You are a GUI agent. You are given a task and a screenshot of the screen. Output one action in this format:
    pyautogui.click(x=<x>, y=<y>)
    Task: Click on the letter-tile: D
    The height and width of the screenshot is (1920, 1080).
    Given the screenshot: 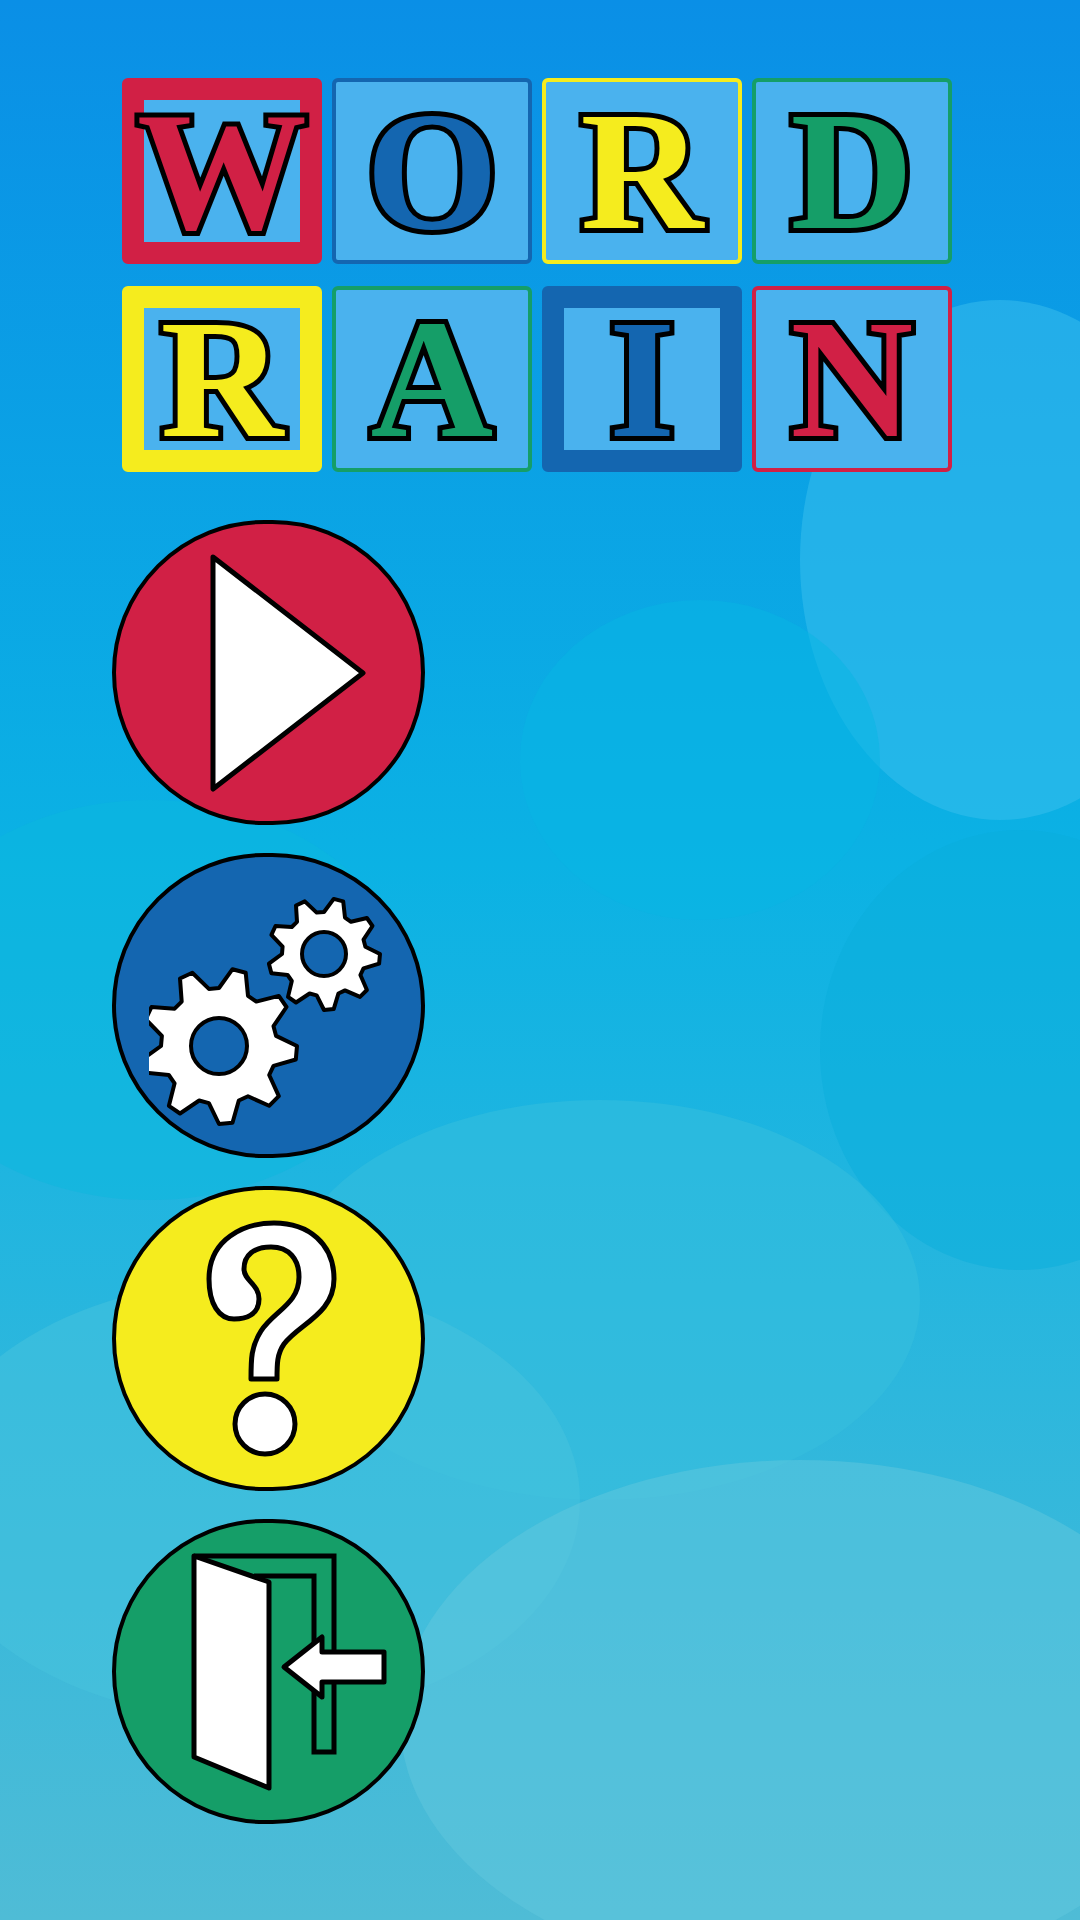 What is the action you would take?
    pyautogui.click(x=852, y=171)
    